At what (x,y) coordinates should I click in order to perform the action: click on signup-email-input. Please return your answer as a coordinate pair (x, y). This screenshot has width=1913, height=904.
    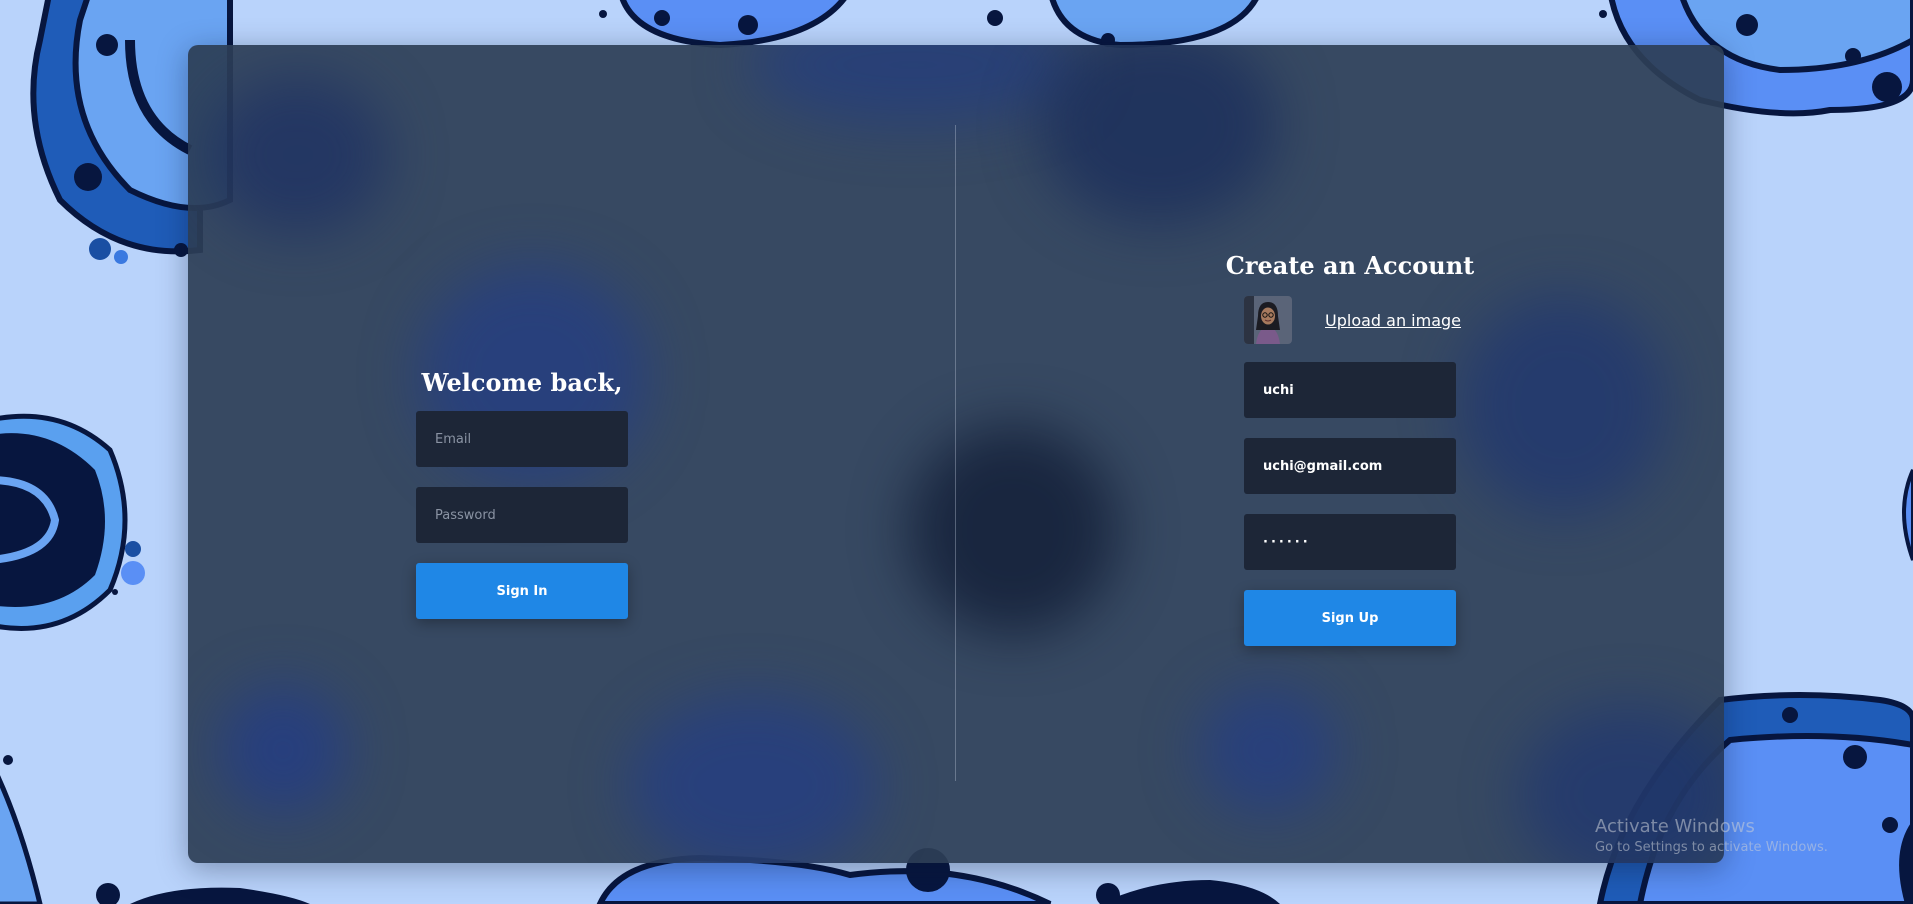
    Looking at the image, I should click on (1350, 466).